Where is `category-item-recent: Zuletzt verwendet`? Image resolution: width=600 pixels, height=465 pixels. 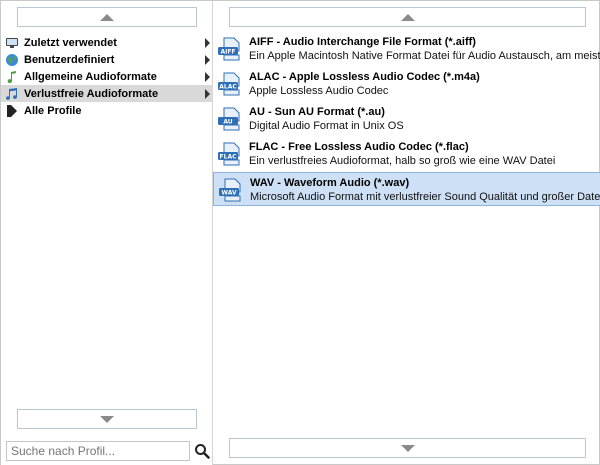 category-item-recent: Zuletzt verwendet is located at coordinates (107, 42).